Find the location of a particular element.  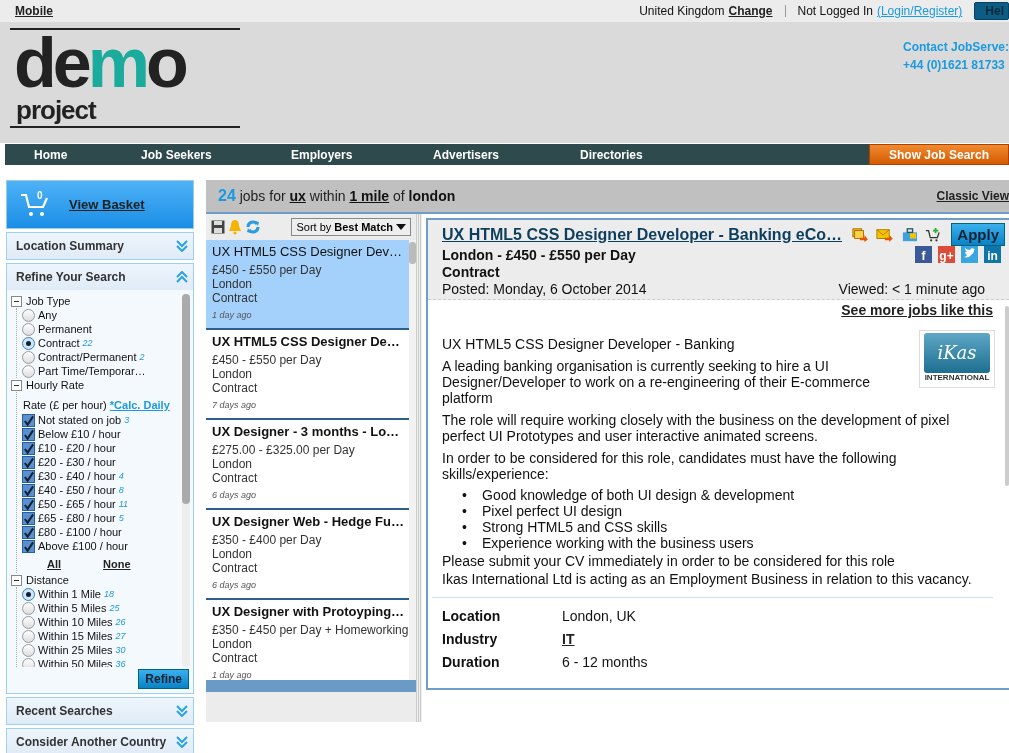

logo-wordmark: demo is located at coordinates (97, 63).